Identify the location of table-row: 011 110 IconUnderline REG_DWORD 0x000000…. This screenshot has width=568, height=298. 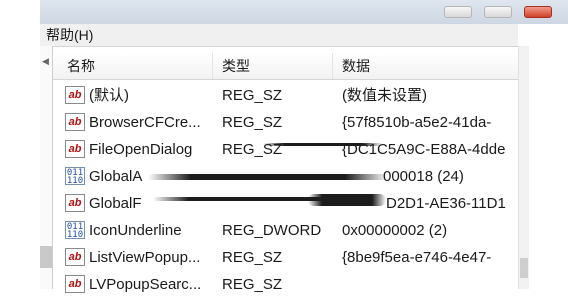
(285, 230).